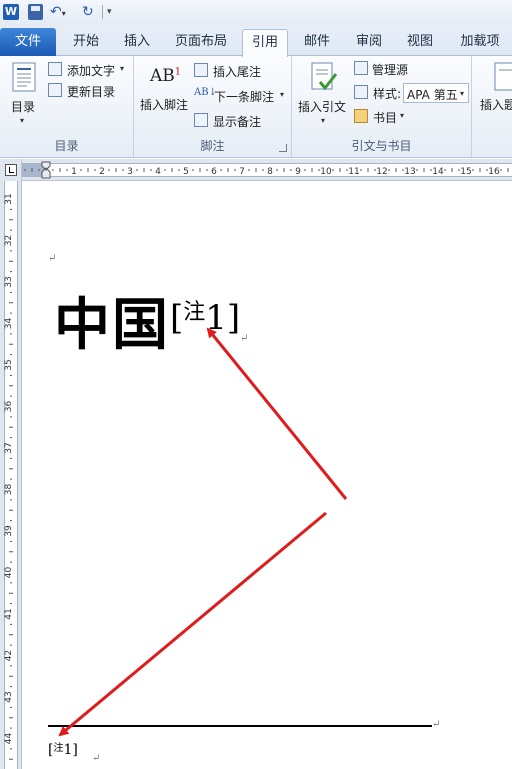 This screenshot has height=769, width=512. What do you see at coordinates (89, 91) in the screenshot?
I see `update-toc-button: 更新目录` at bounding box center [89, 91].